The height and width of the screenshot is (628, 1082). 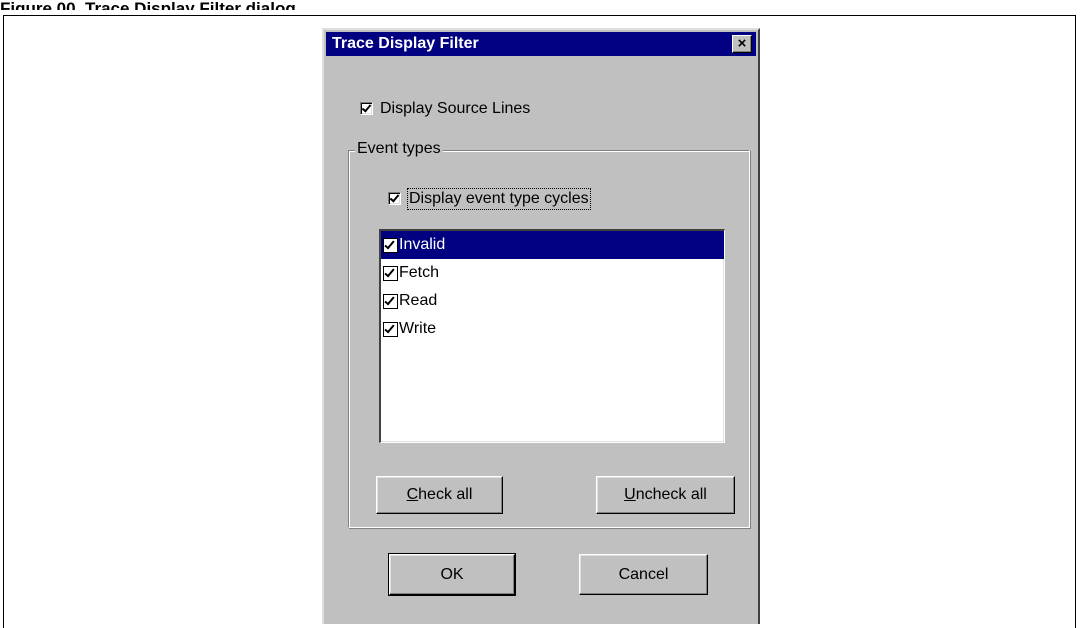 I want to click on ok-label: OK, so click(x=452, y=574).